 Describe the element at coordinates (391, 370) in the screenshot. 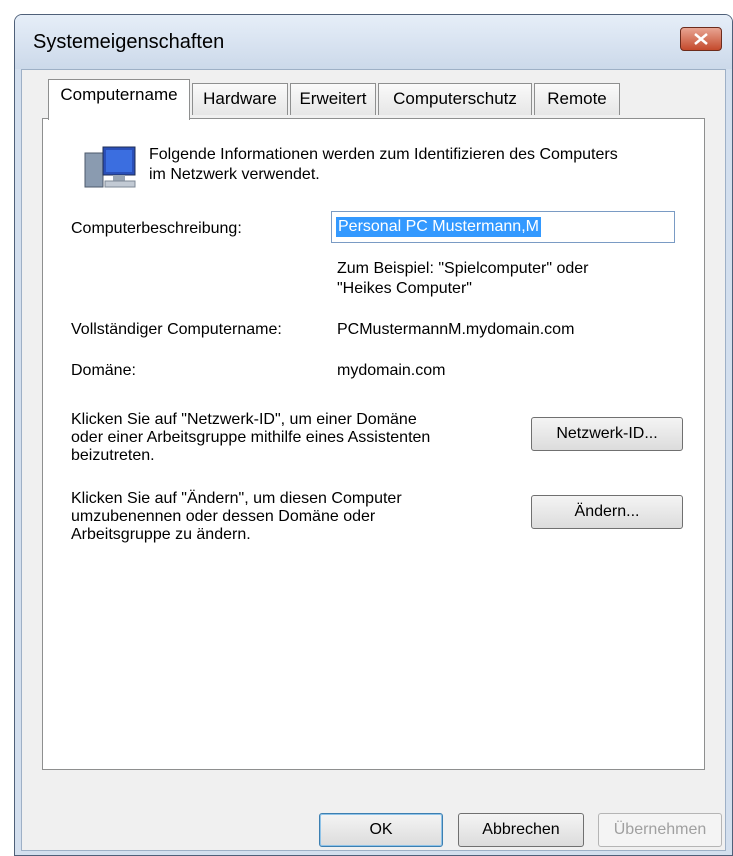

I see `domain-value: mydomain.com` at that location.